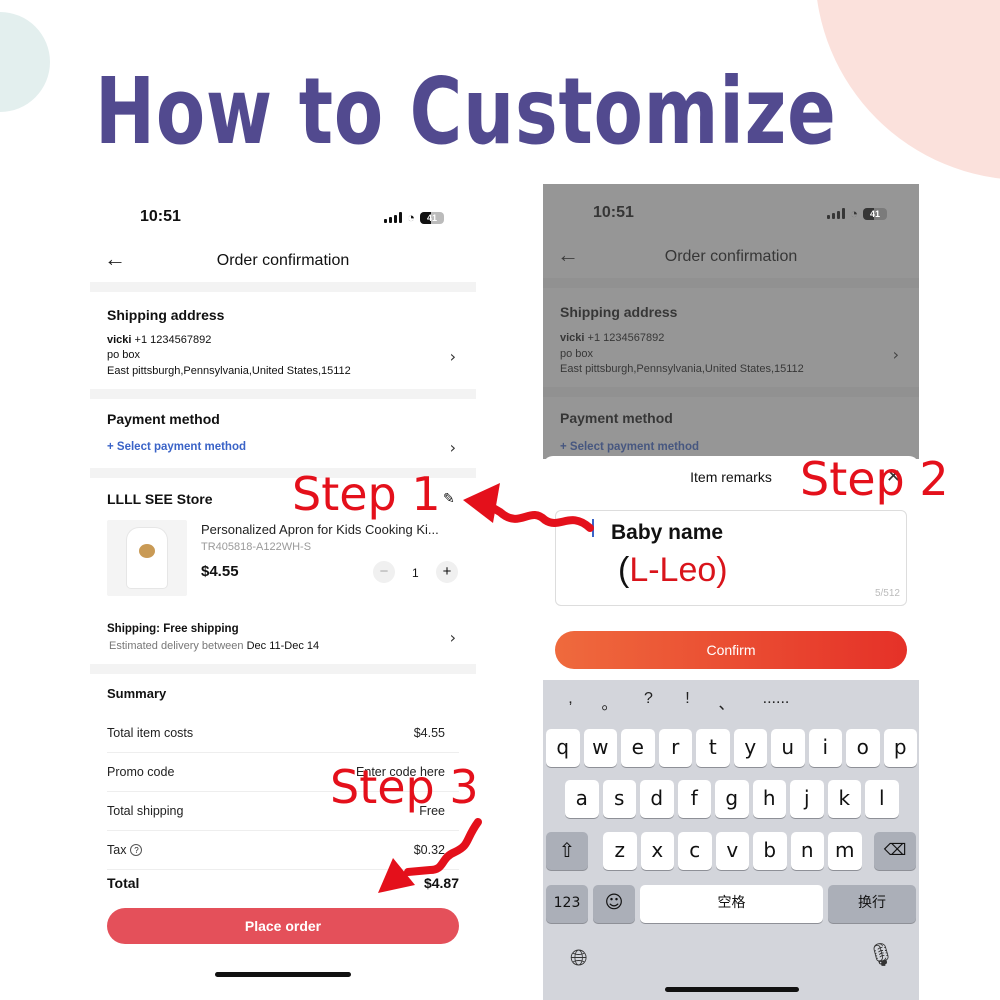 The image size is (1000, 1000). What do you see at coordinates (136, 850) in the screenshot?
I see `help-icon: ?` at bounding box center [136, 850].